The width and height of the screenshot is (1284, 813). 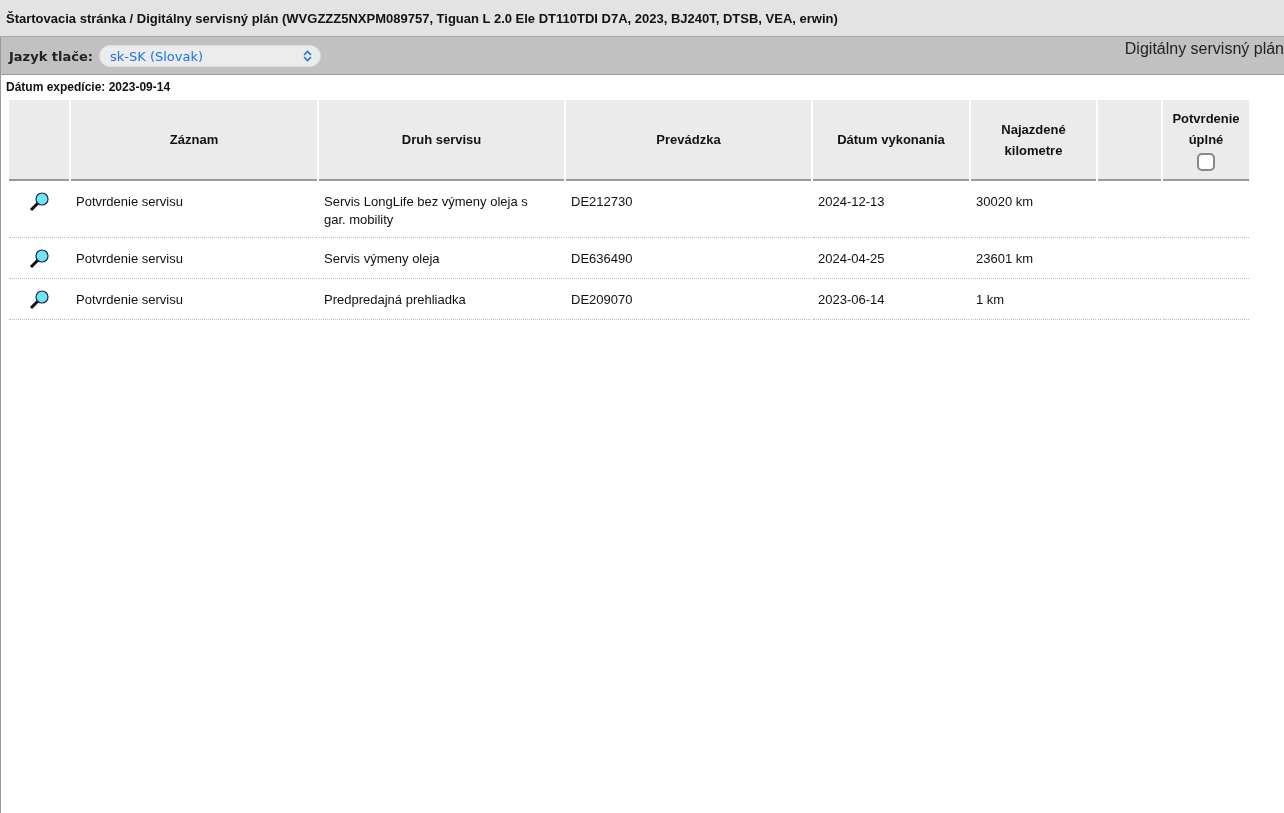 What do you see at coordinates (688, 299) in the screenshot?
I see `table-cell: DE209070` at bounding box center [688, 299].